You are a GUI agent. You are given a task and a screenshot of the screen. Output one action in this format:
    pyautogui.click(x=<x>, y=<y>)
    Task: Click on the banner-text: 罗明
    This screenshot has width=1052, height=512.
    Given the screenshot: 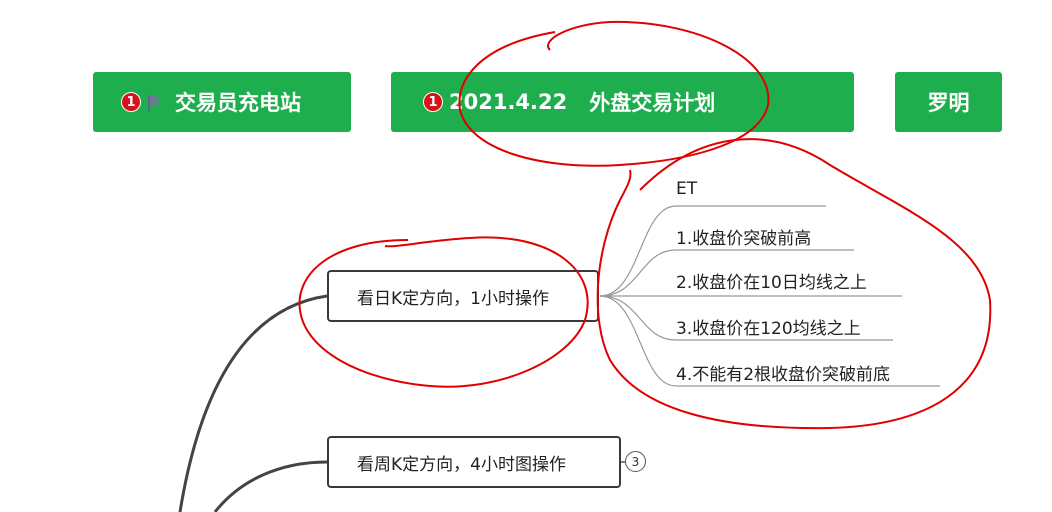 What is the action you would take?
    pyautogui.click(x=948, y=103)
    